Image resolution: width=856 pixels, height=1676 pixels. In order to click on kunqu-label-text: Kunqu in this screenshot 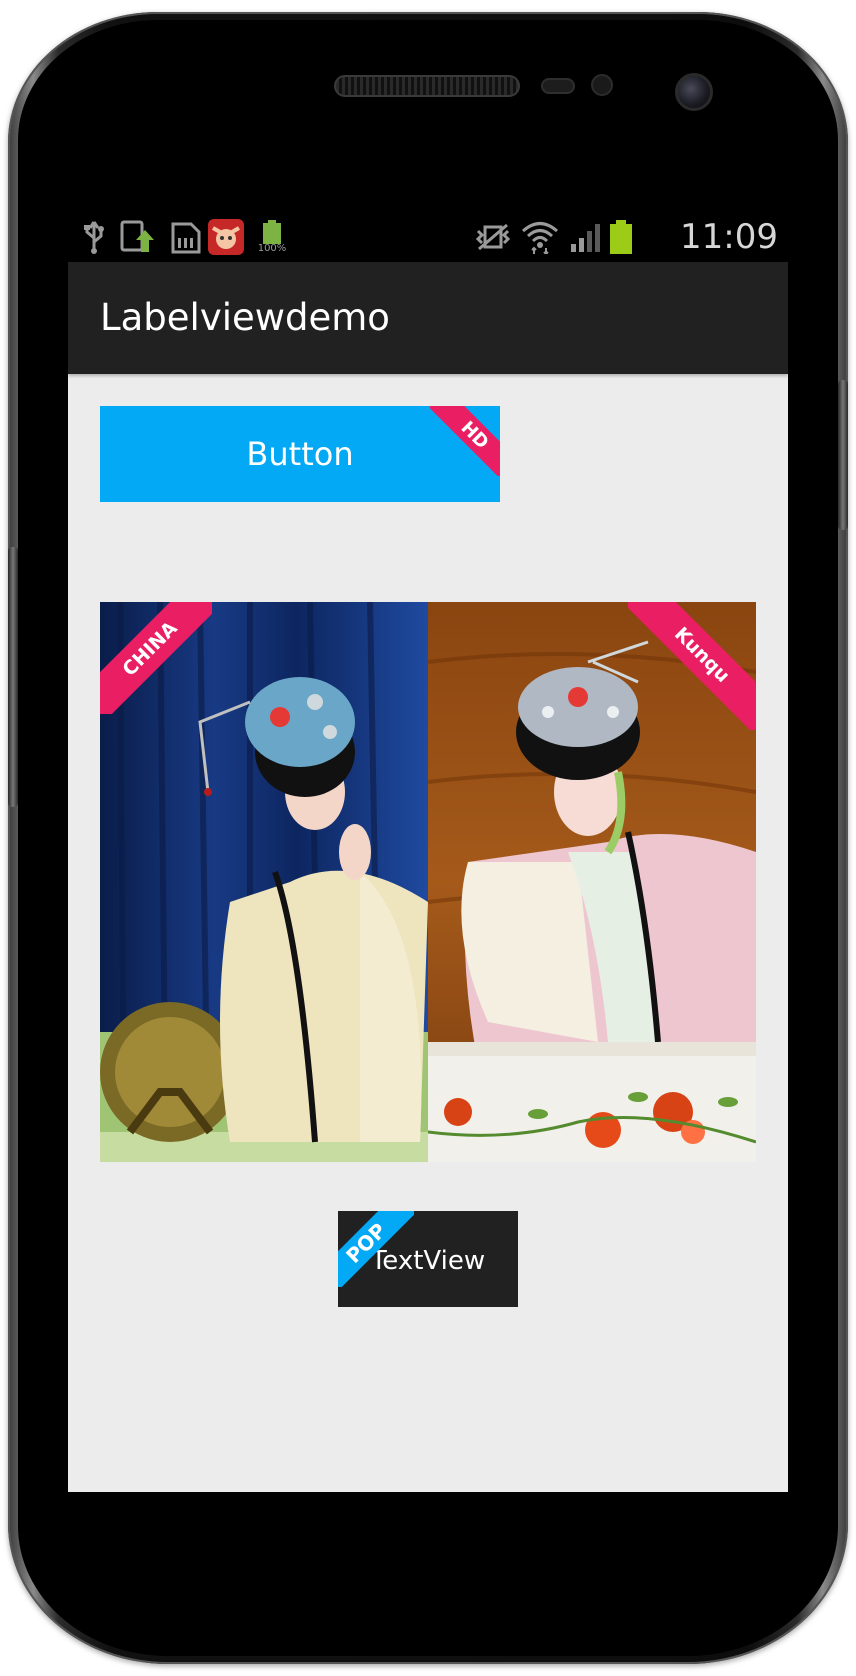, I will do `click(692, 666)`.